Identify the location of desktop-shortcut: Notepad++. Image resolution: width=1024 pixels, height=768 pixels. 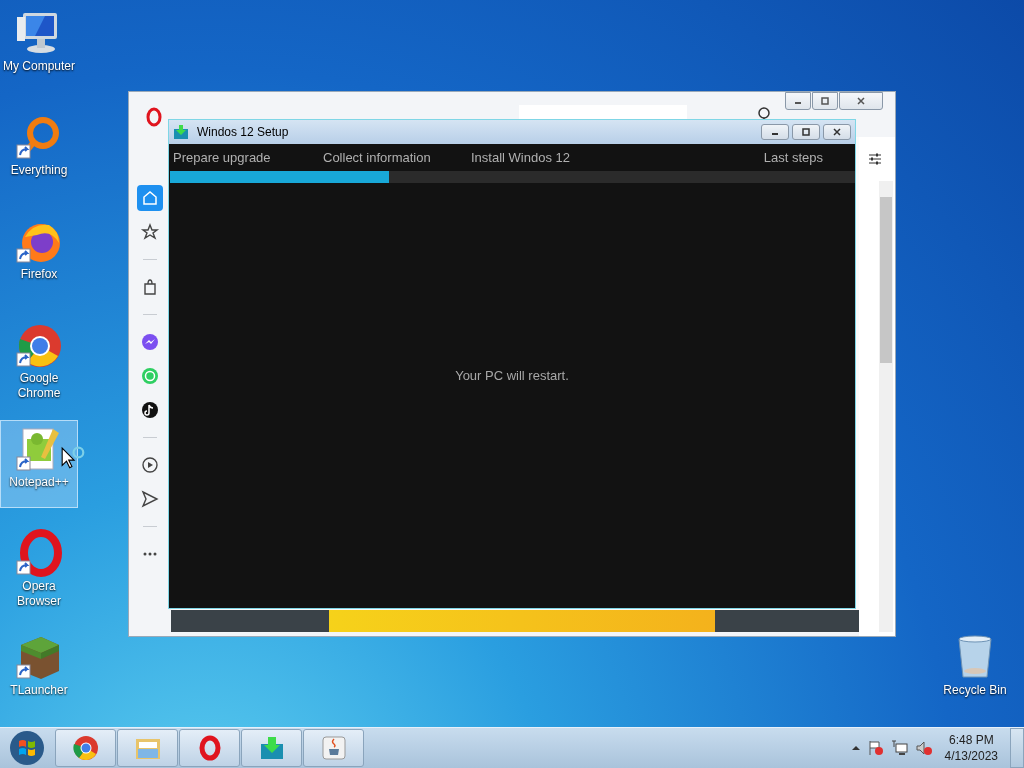
(39, 464).